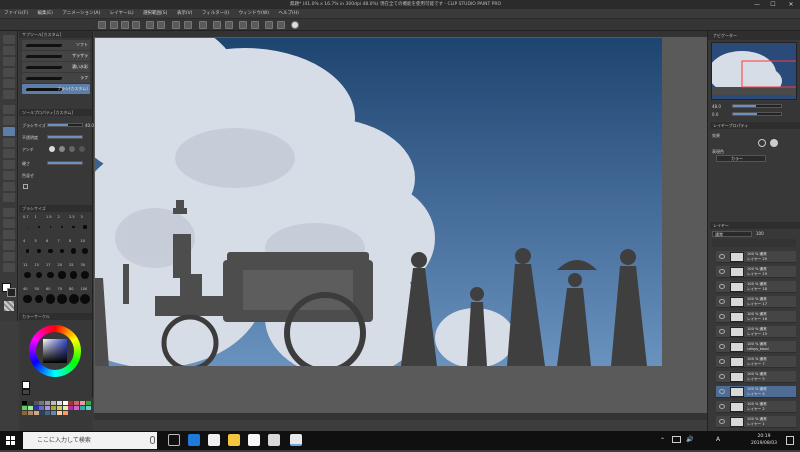  Describe the element at coordinates (9, 306) in the screenshot. I see `transparent-color-icon` at that location.